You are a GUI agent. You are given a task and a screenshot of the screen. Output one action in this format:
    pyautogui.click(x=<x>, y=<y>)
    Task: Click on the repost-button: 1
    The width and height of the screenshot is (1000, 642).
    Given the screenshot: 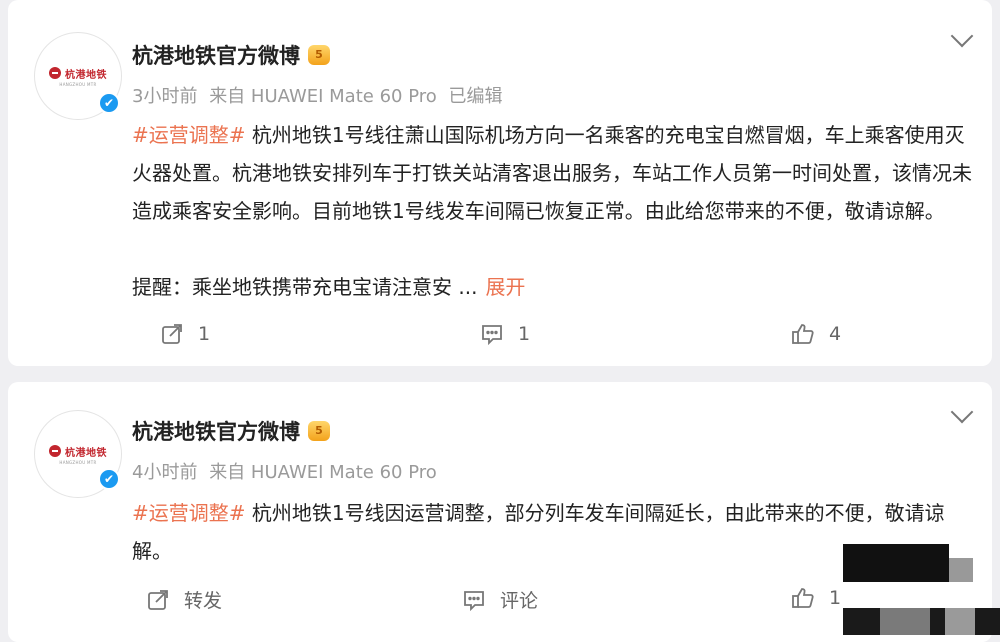 What is the action you would take?
    pyautogui.click(x=185, y=334)
    